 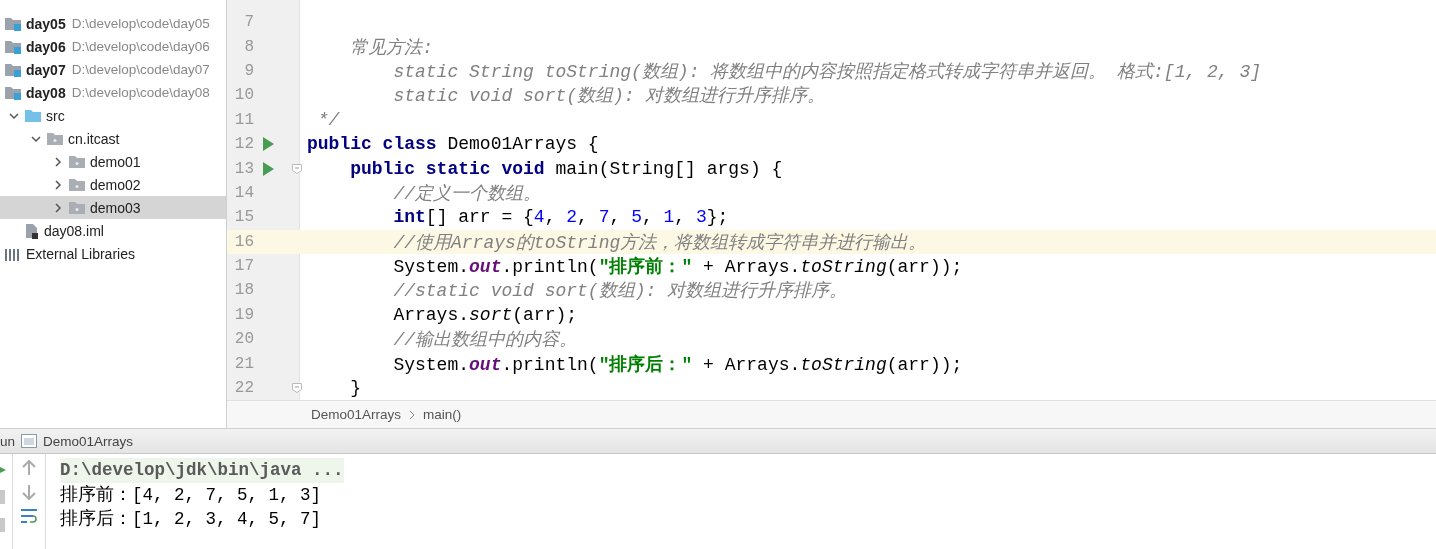 I want to click on rerun-icon, so click(x=3, y=470).